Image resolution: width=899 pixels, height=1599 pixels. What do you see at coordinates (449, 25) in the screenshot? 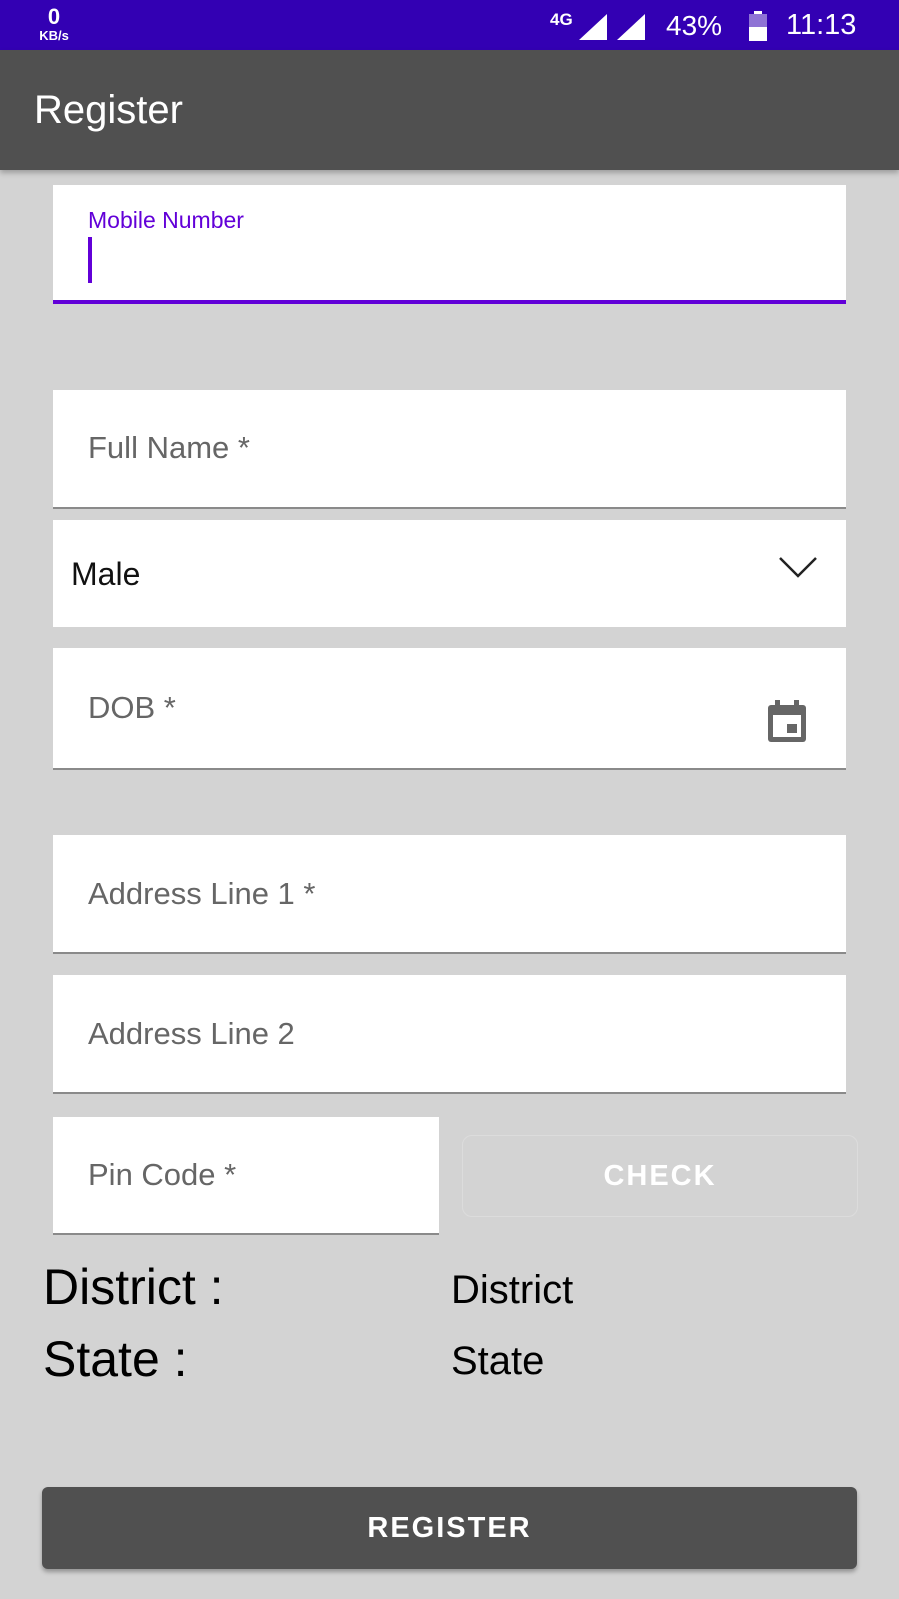
I see `status-bar: 0 KB/s 4G 43% 11:13` at bounding box center [449, 25].